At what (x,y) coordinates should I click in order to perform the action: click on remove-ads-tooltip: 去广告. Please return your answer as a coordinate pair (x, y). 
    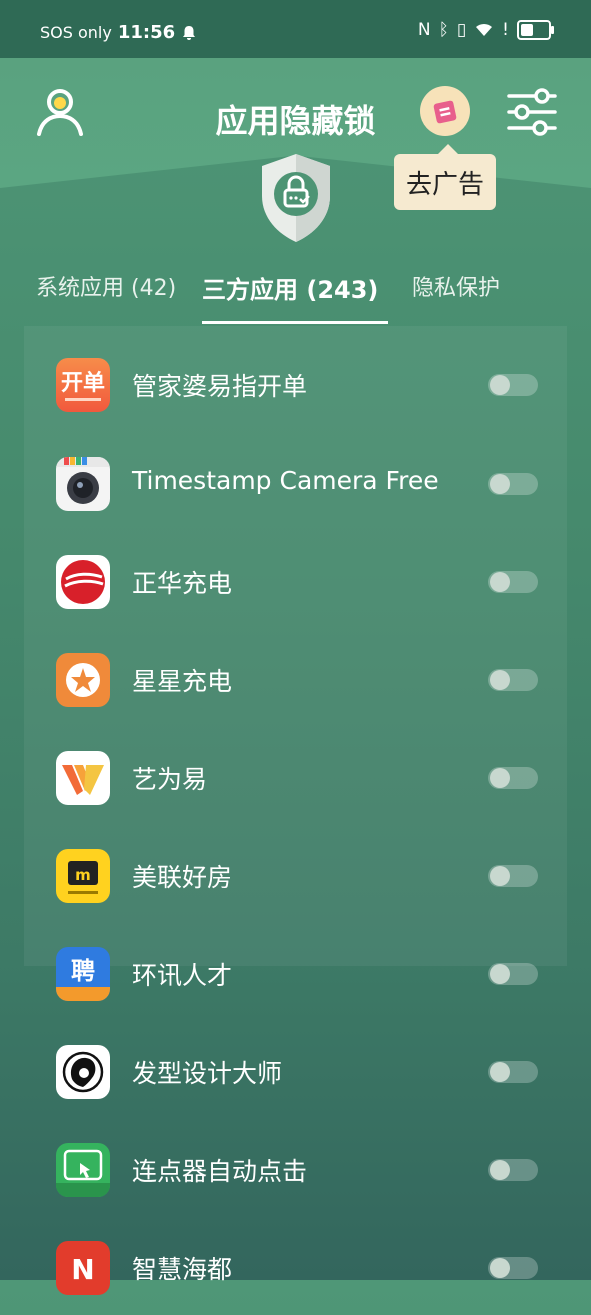
    Looking at the image, I should click on (445, 177).